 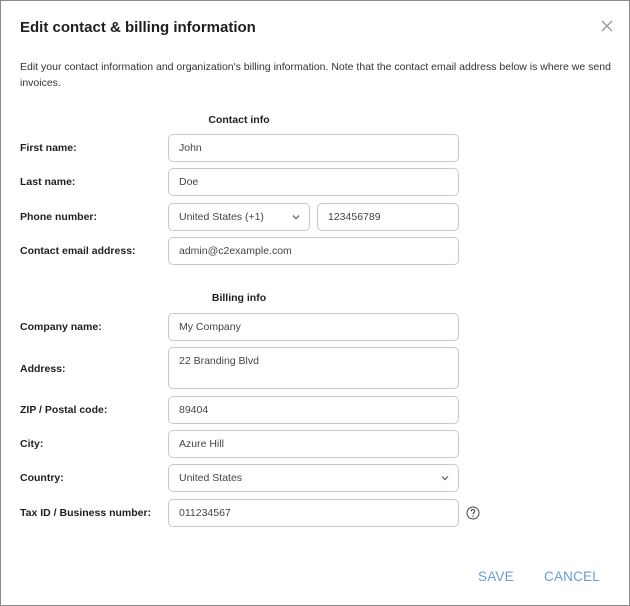 I want to click on company-name-value: My Company, so click(x=210, y=327).